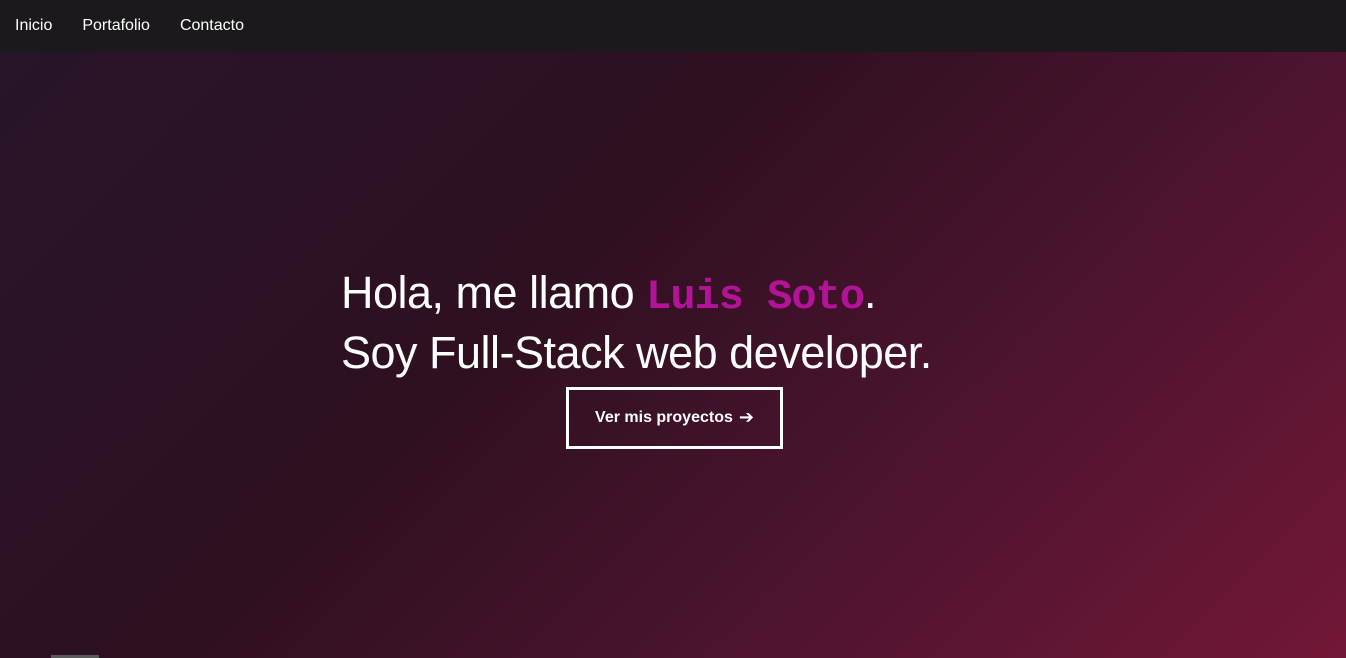  Describe the element at coordinates (673, 26) in the screenshot. I see `top-navbar: Inicio Portafolio Contacto` at that location.